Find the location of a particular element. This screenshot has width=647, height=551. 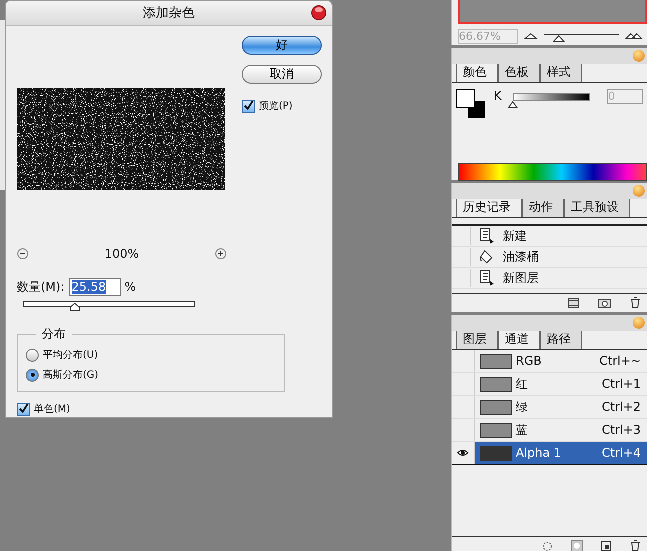

channel-label: K is located at coordinates (498, 96).